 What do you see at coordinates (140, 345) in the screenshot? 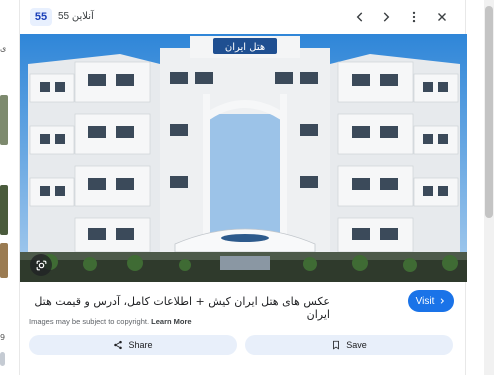
I see `share-label: Share` at bounding box center [140, 345].